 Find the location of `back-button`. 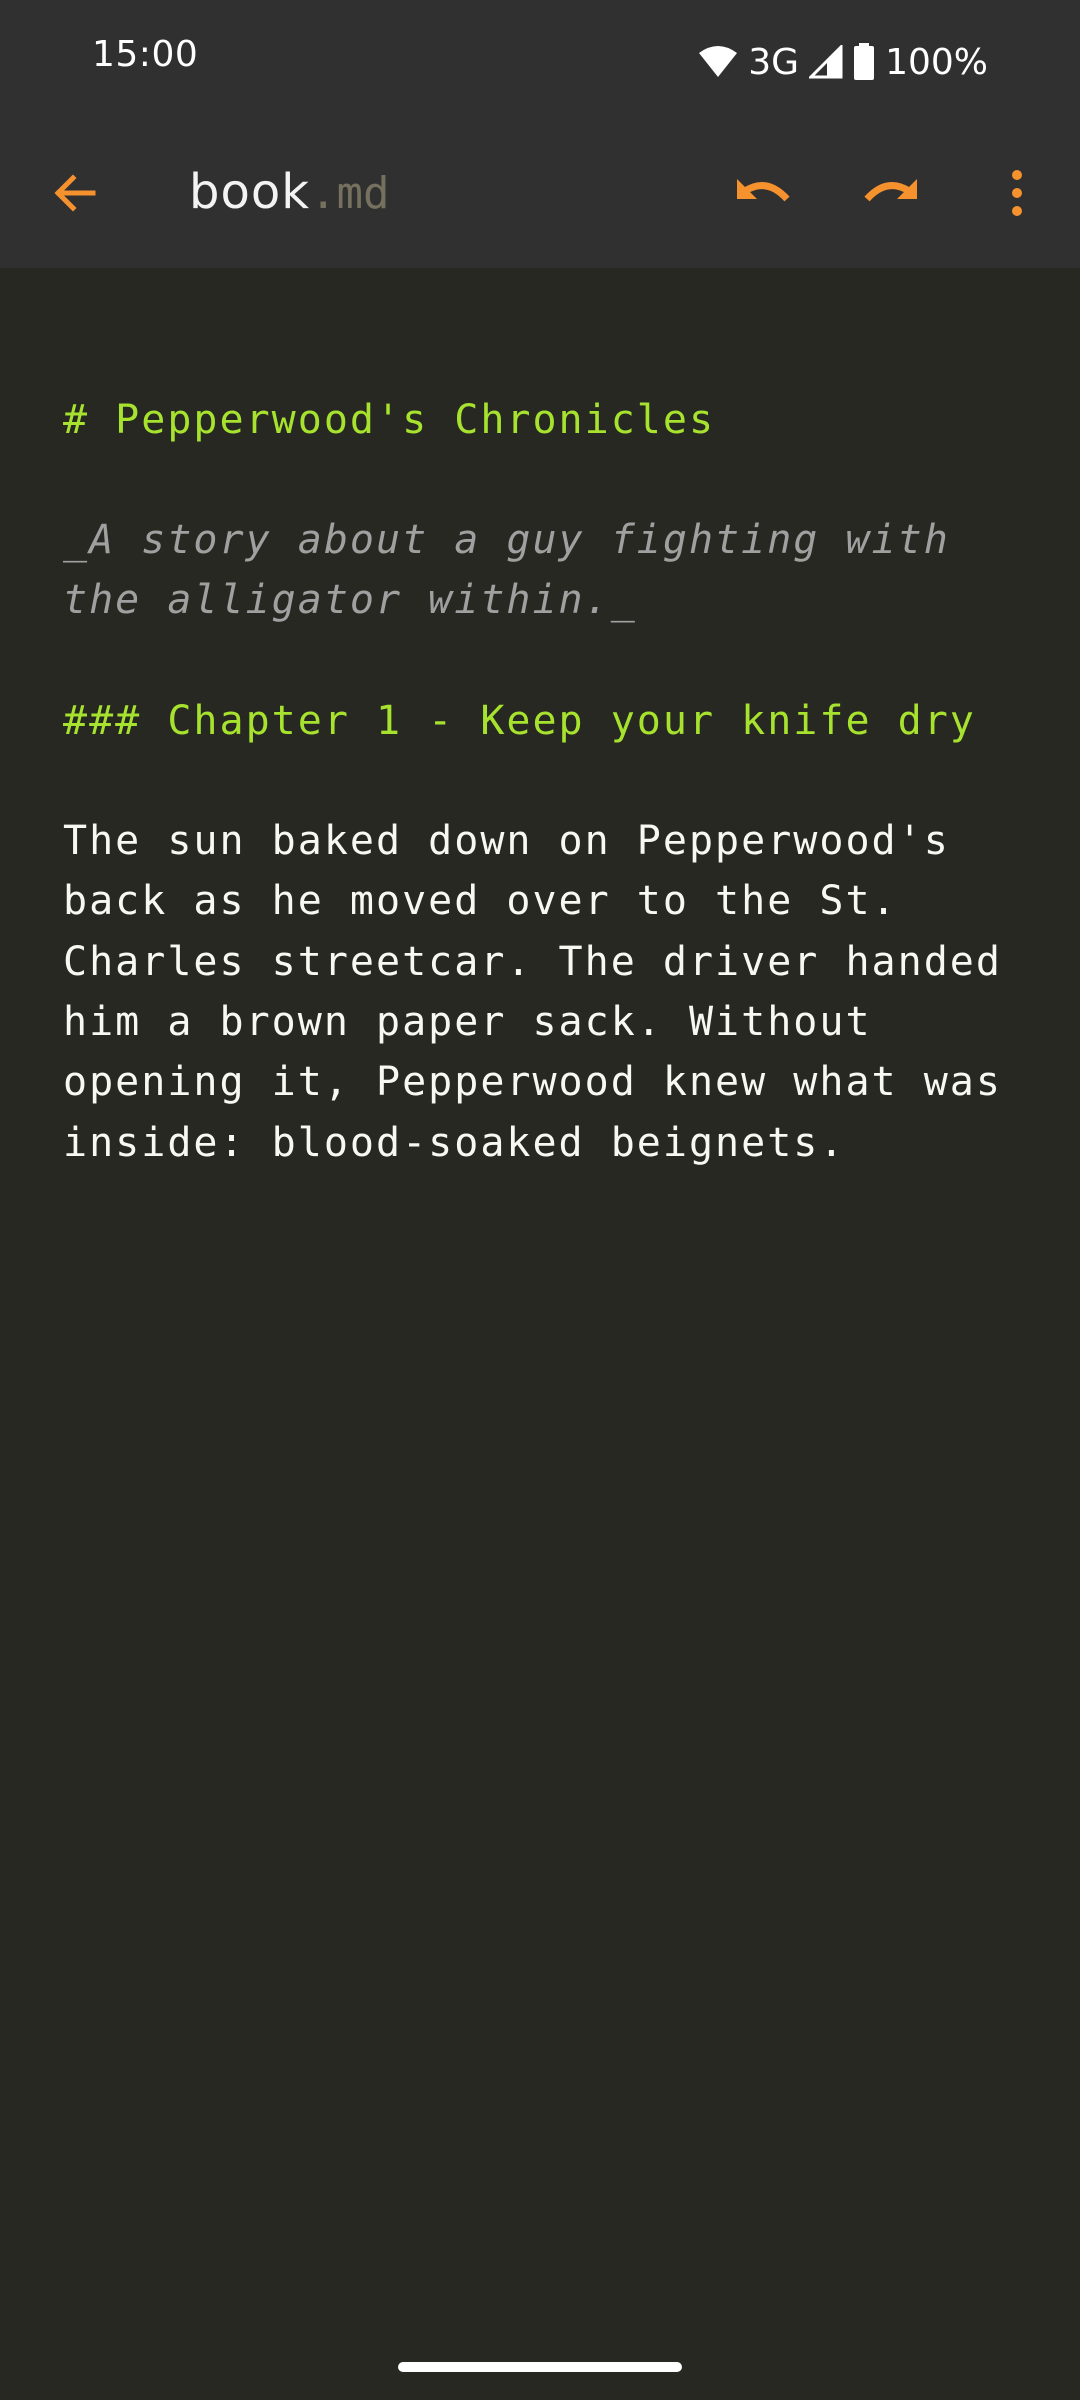

back-button is located at coordinates (75, 195).